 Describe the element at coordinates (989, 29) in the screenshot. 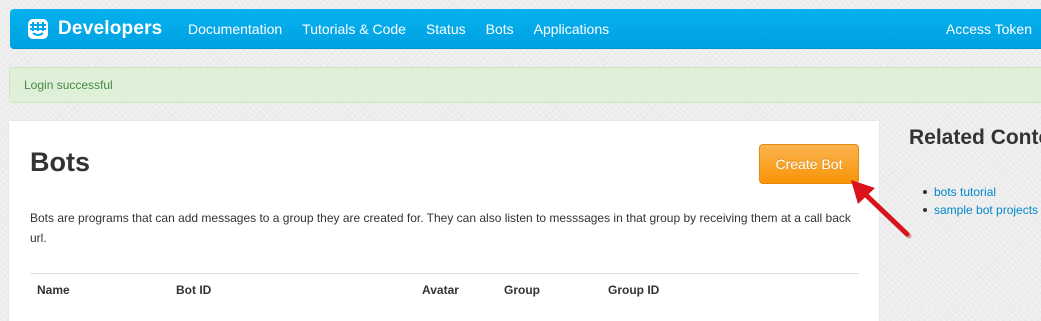

I see `nav-access-token: Access Token` at that location.